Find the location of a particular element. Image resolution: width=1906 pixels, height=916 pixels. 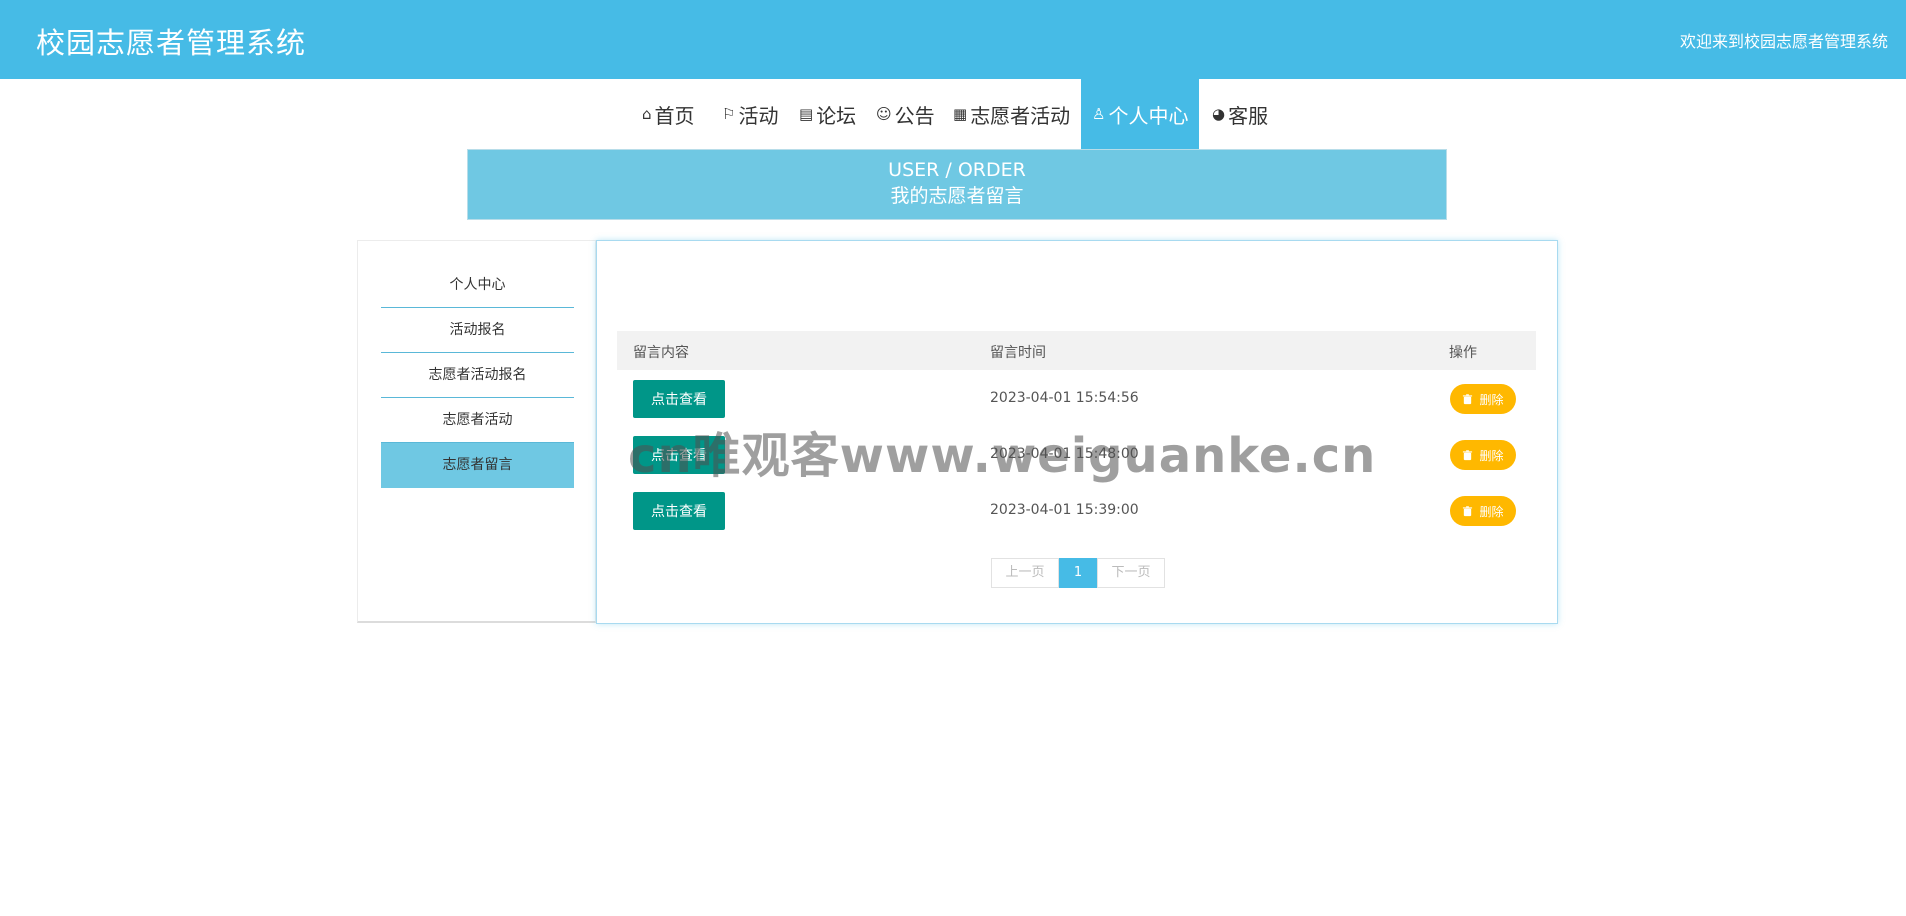

sidebar-menu: 个人中心 活动报名 志愿者活动报名 志愿者活动 志愿者留言 is located at coordinates (477, 375).